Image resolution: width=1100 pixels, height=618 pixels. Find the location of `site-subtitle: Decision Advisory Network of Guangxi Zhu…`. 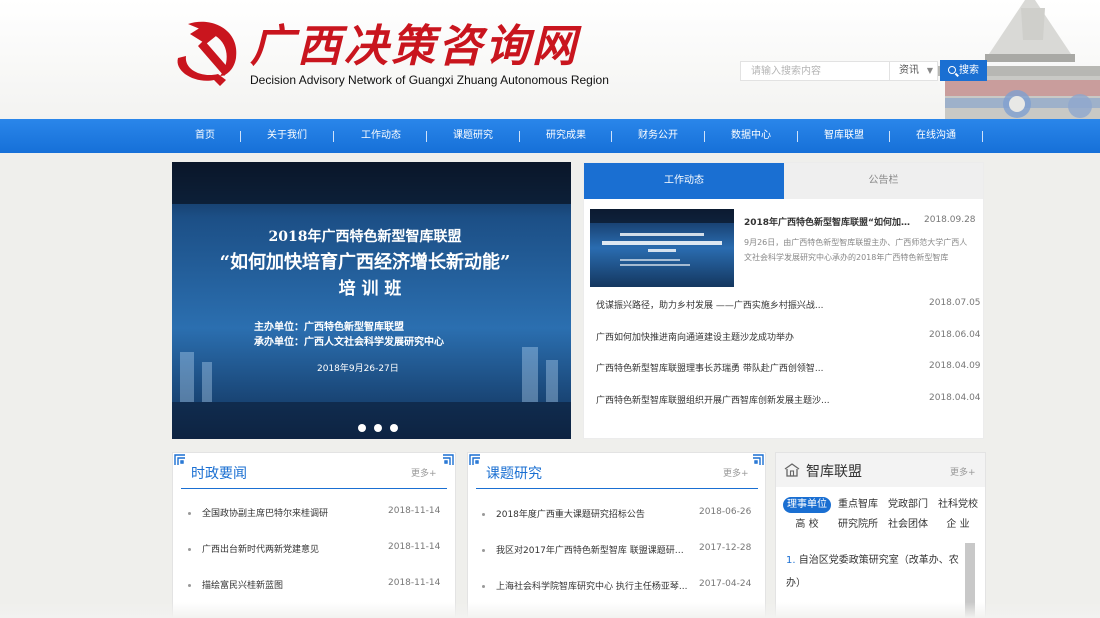

site-subtitle: Decision Advisory Network of Guangxi Zhu… is located at coordinates (429, 80).